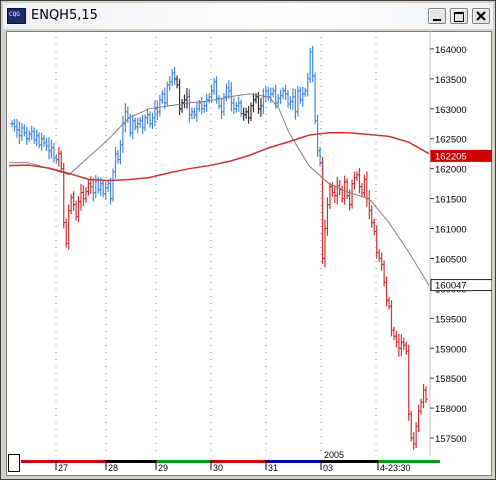 Image resolution: width=496 pixels, height=480 pixels. I want to click on y-tick-label: 162000, so click(451, 170).